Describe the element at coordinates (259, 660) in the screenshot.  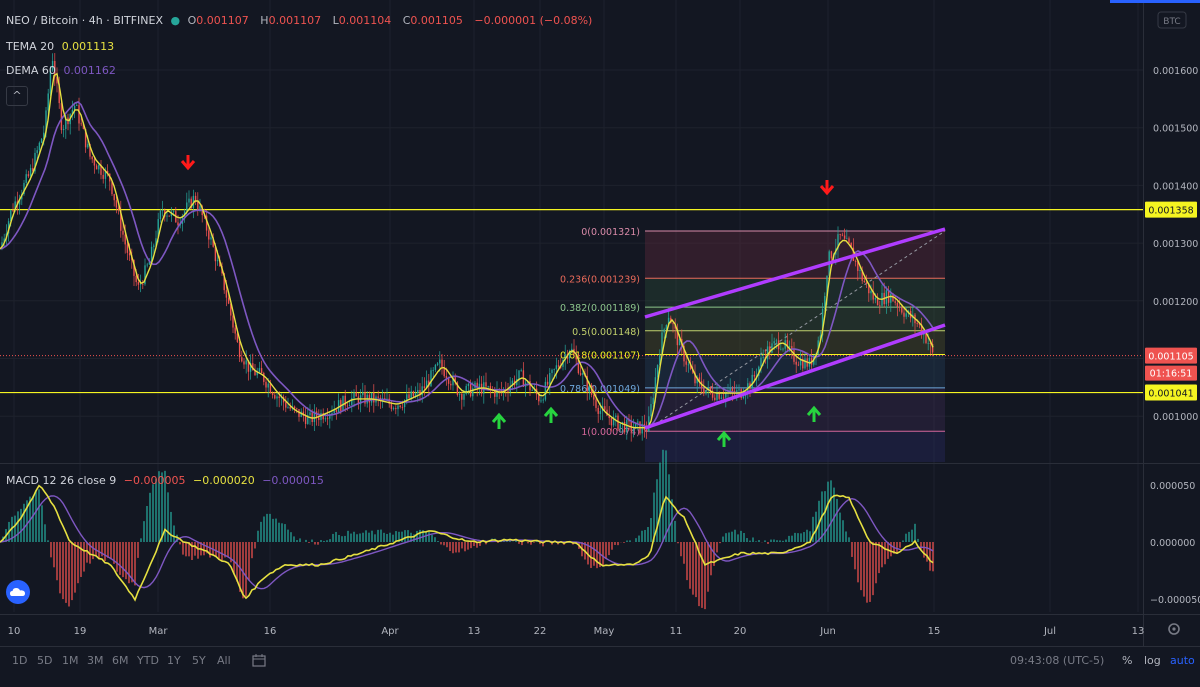
I see `date-range-icon` at that location.